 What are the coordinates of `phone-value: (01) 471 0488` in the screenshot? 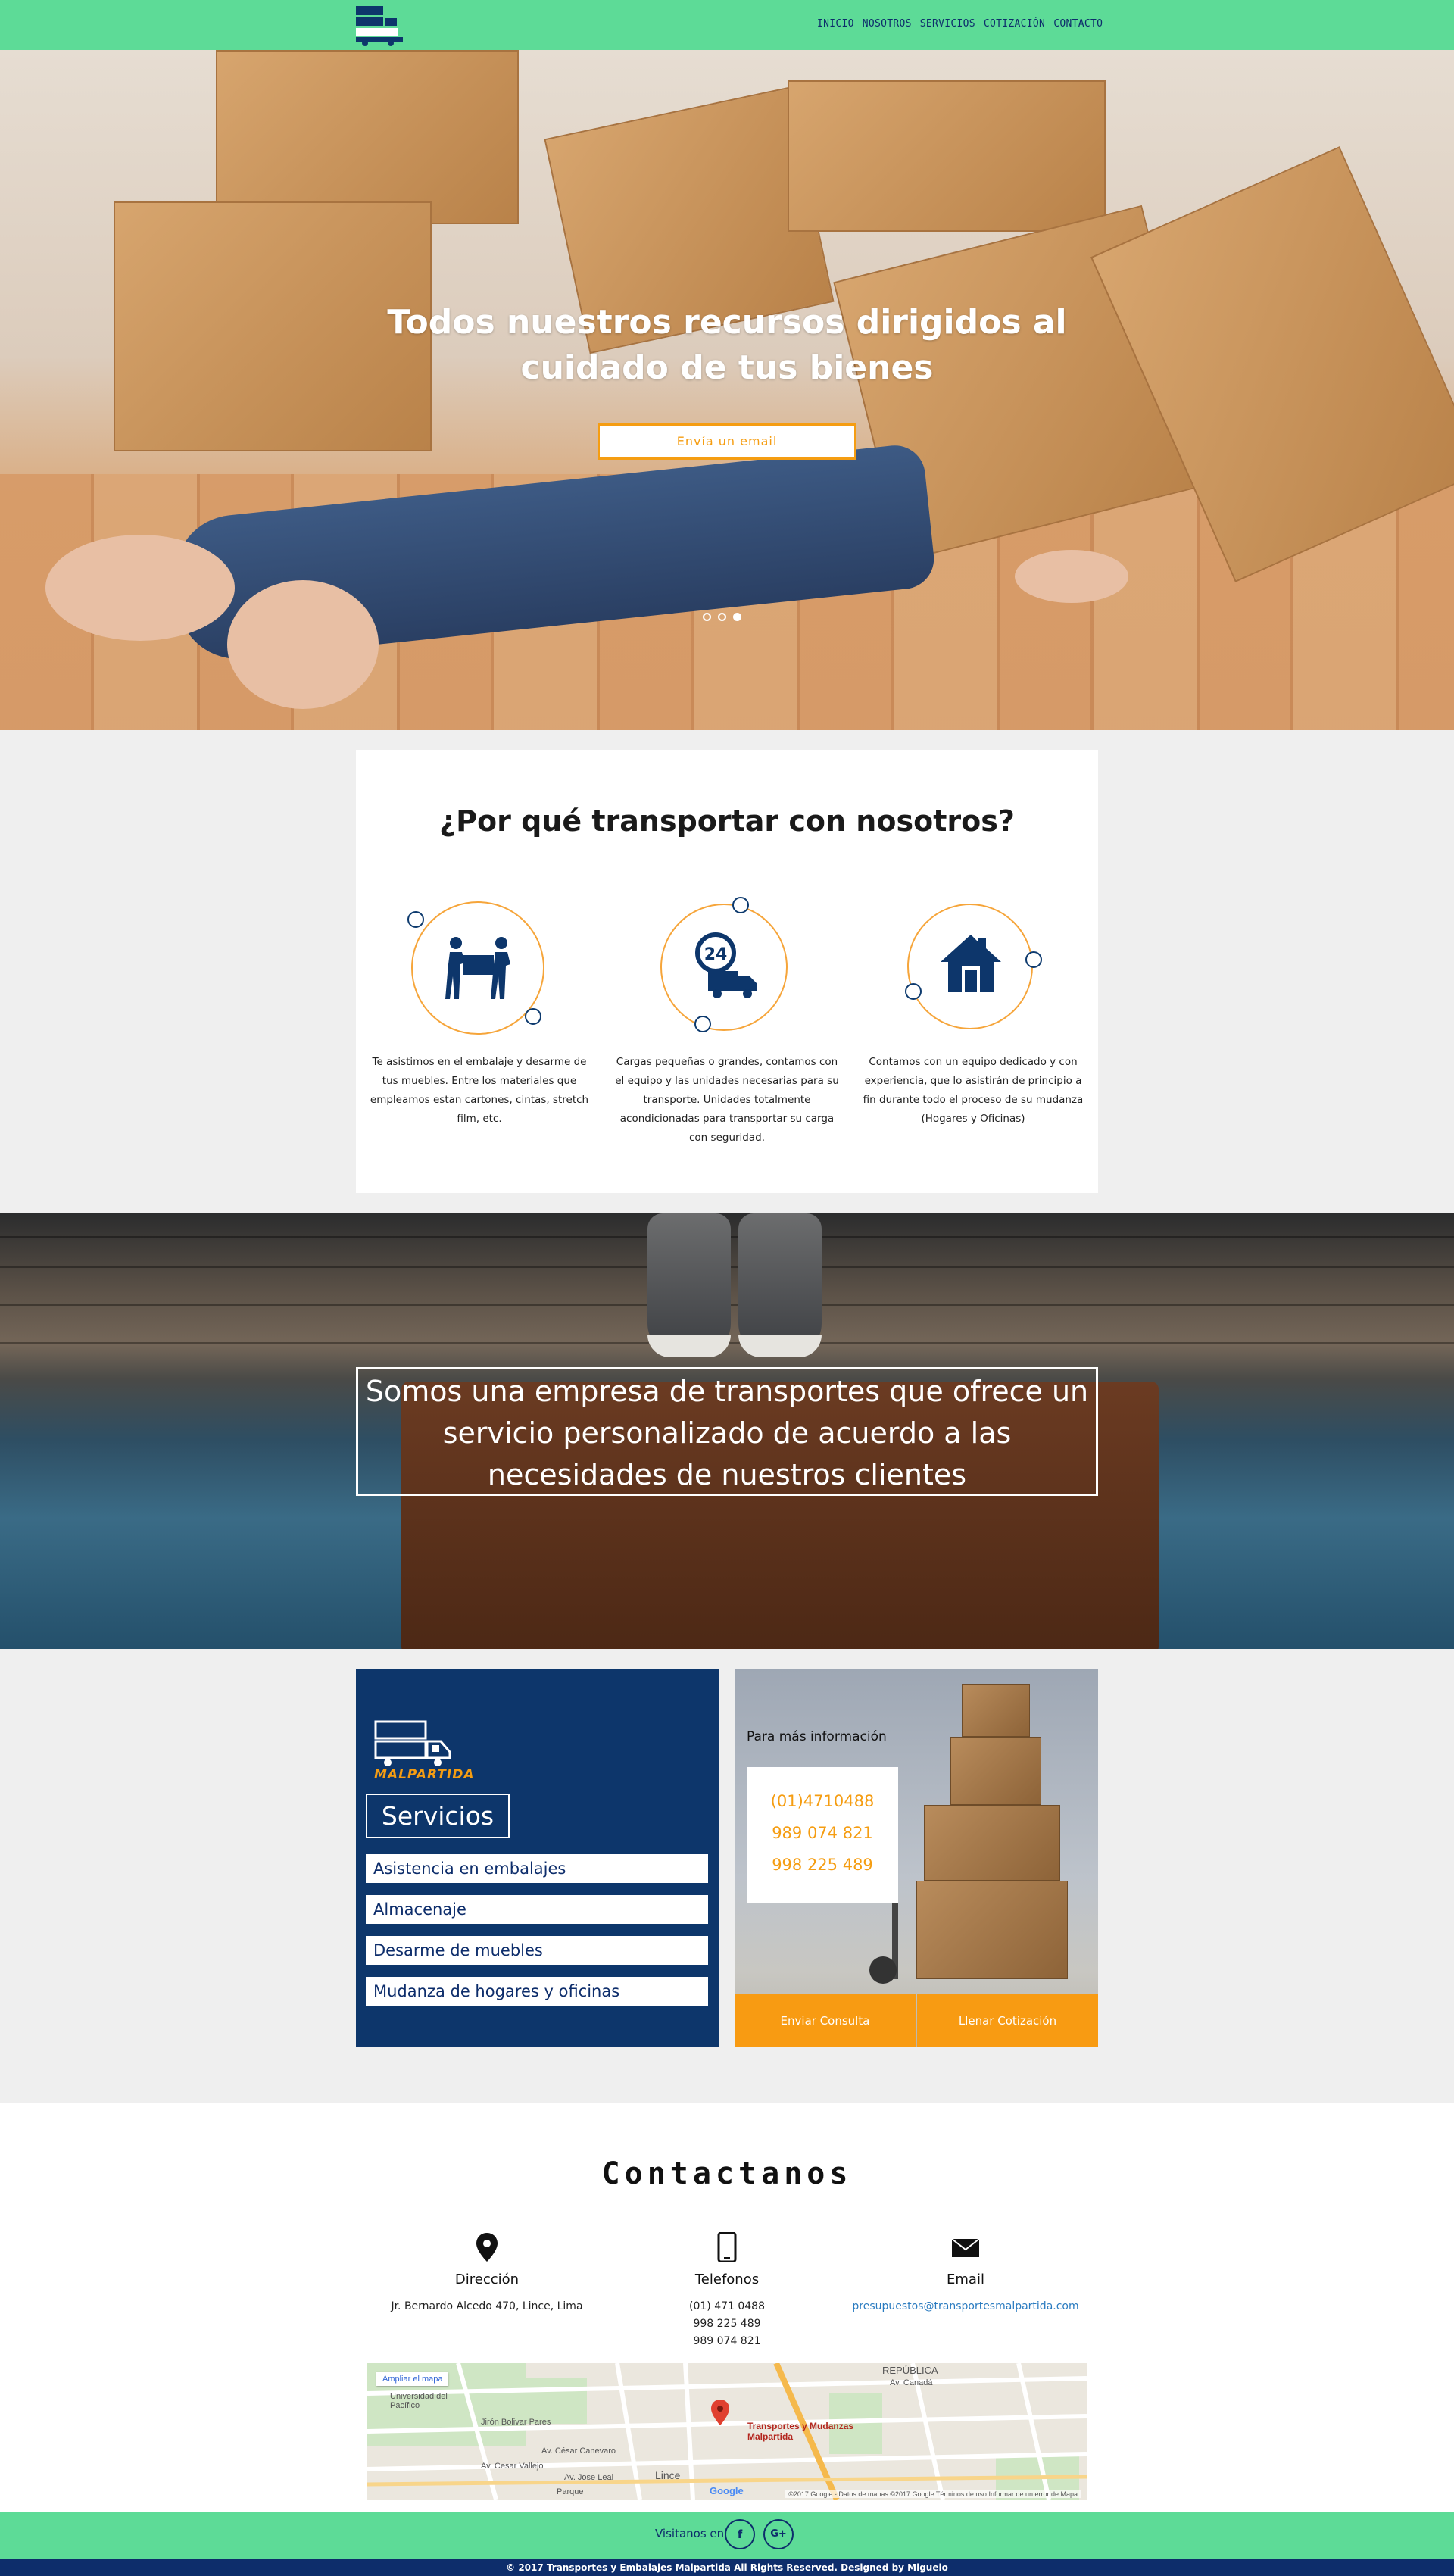 It's located at (727, 2307).